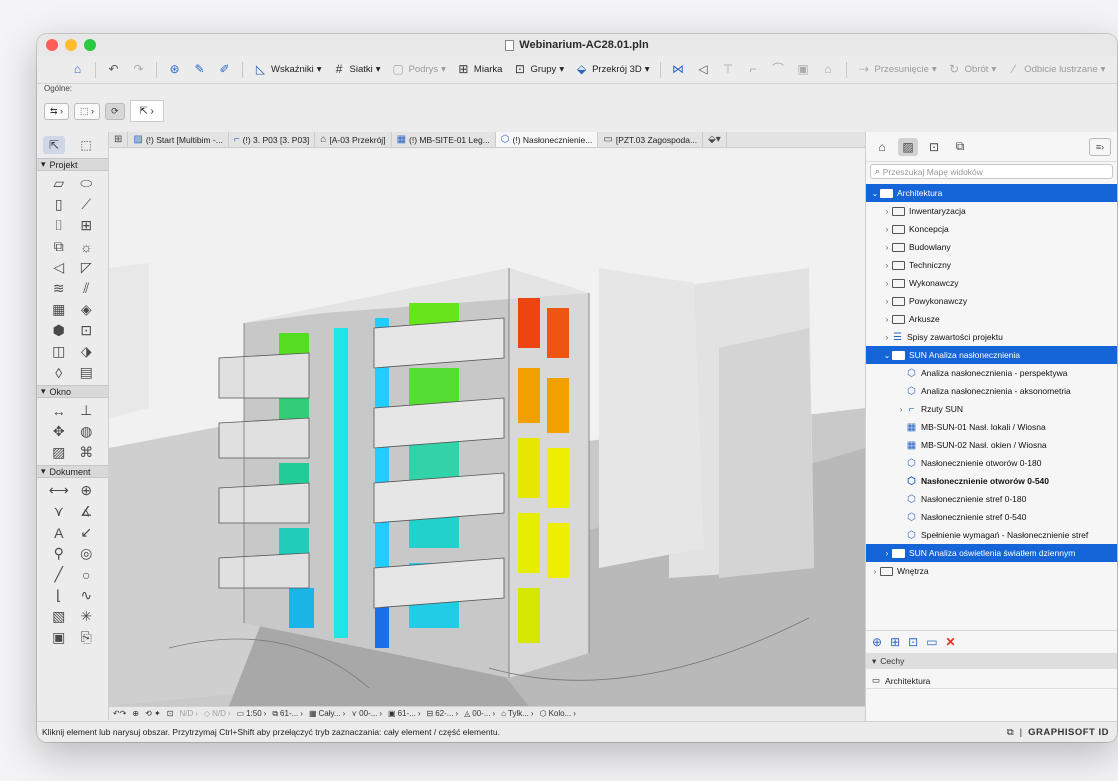 Image resolution: width=1118 pixels, height=781 pixels. What do you see at coordinates (87, 616) in the screenshot?
I see `hotspot-tool-icon: ✳` at bounding box center [87, 616].